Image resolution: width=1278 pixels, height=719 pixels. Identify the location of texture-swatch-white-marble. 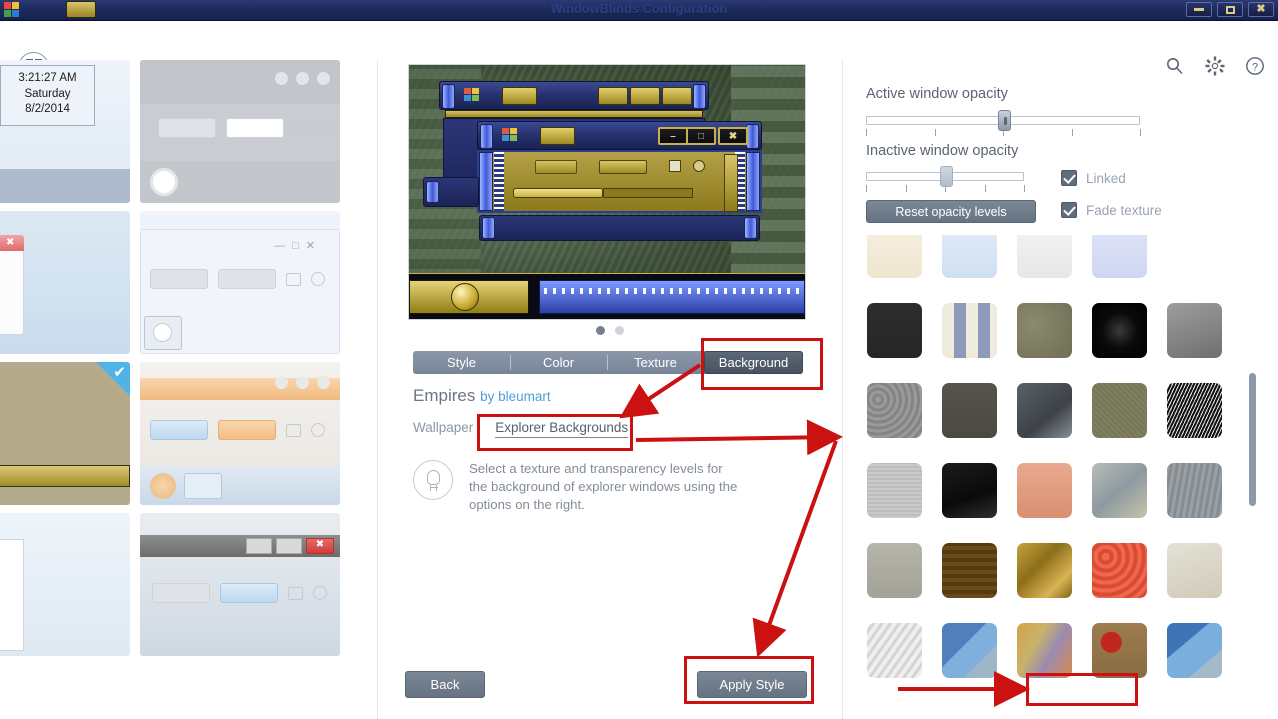
(894, 650).